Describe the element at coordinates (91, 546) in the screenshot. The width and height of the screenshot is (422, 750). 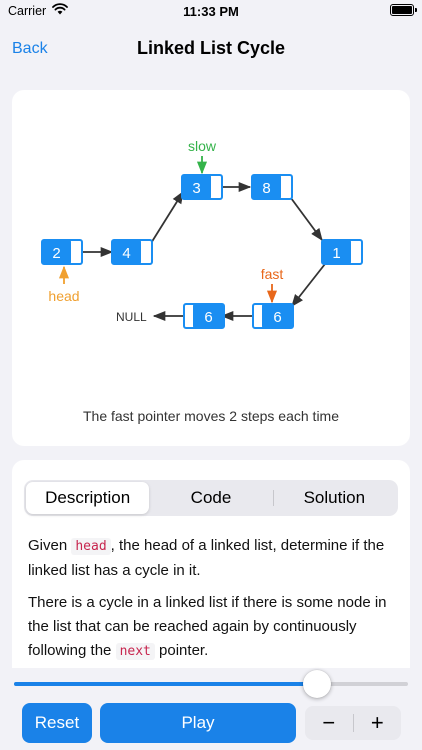
I see `inline-code-head: head` at that location.